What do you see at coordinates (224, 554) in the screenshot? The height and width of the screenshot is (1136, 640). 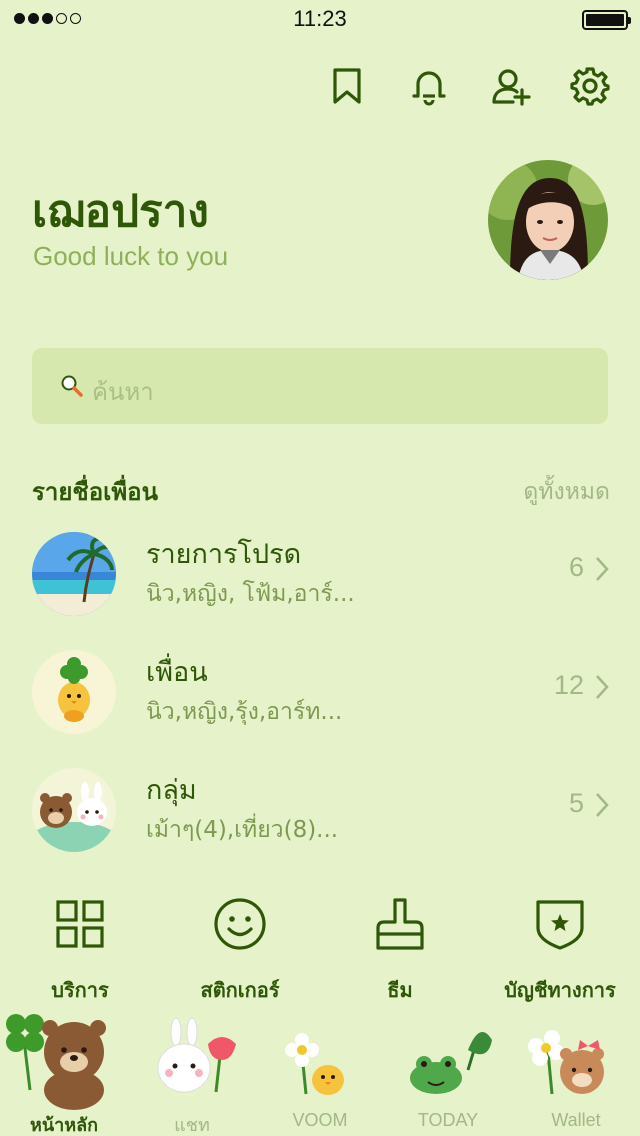 I see `favorites-title: รายการโปรด` at bounding box center [224, 554].